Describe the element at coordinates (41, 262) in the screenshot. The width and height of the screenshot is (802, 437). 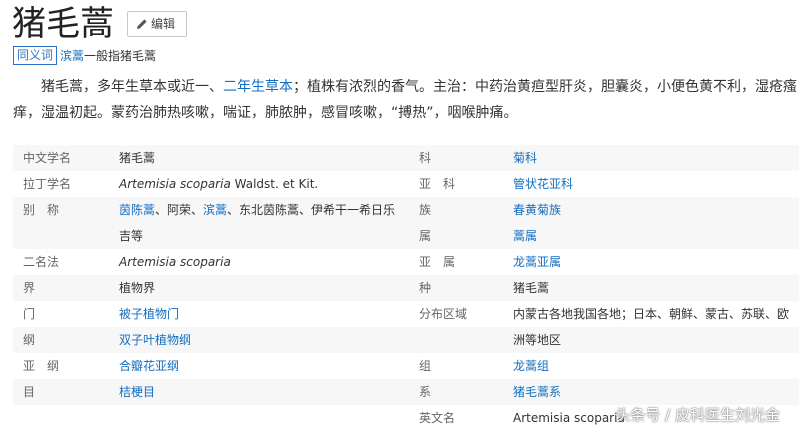
I see `info-label: 二名法` at that location.